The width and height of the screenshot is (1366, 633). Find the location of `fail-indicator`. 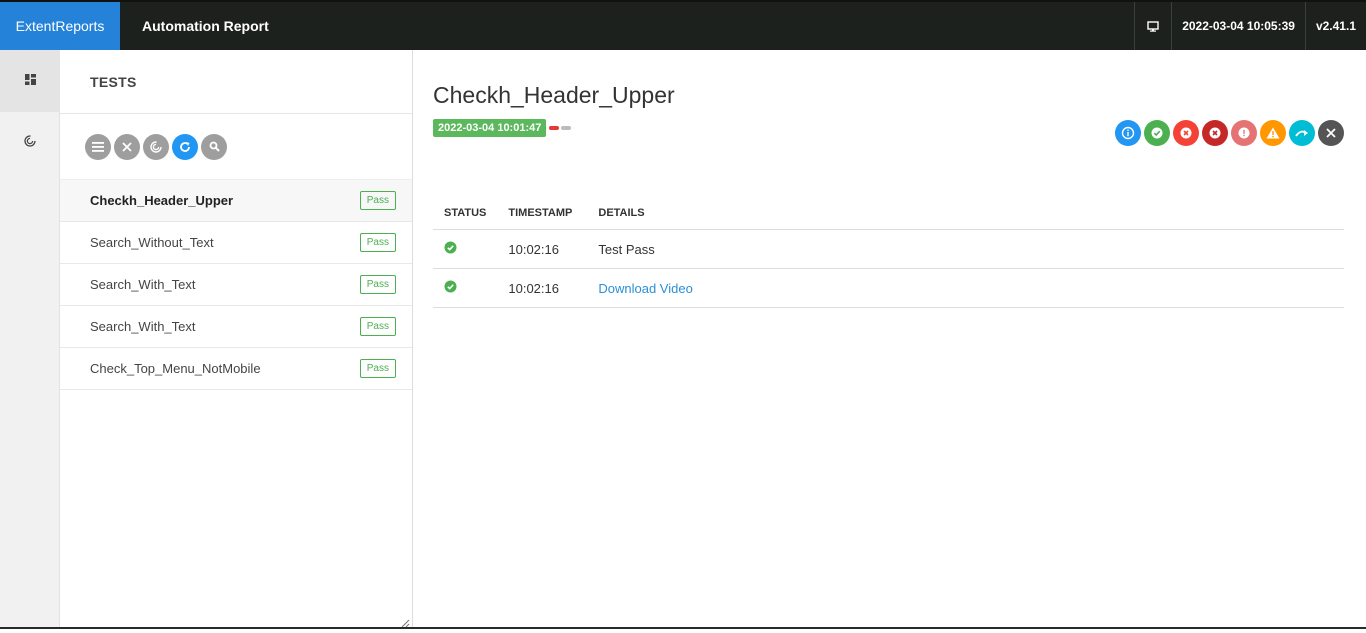

fail-indicator is located at coordinates (554, 128).